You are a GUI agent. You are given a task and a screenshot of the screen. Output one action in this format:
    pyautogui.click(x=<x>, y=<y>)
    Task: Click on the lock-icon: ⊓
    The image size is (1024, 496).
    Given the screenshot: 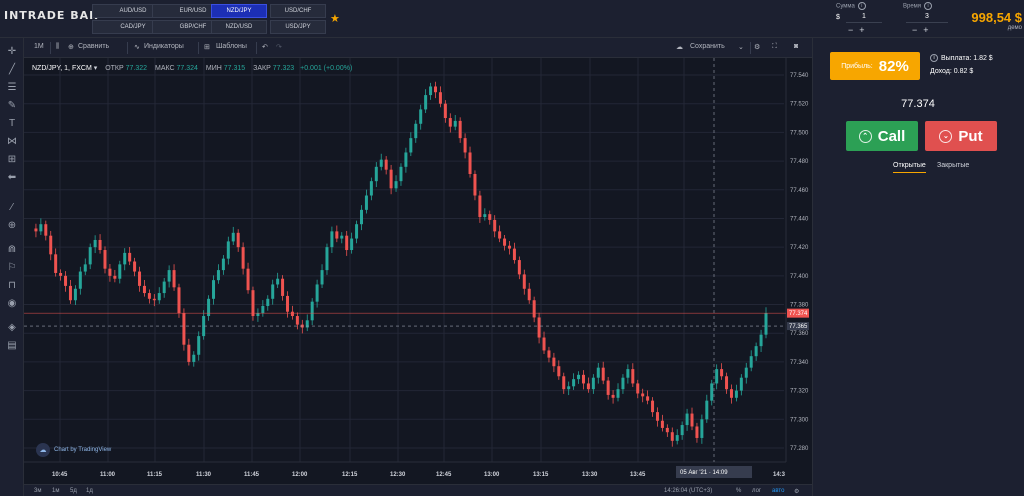 What is the action you would take?
    pyautogui.click(x=12, y=285)
    